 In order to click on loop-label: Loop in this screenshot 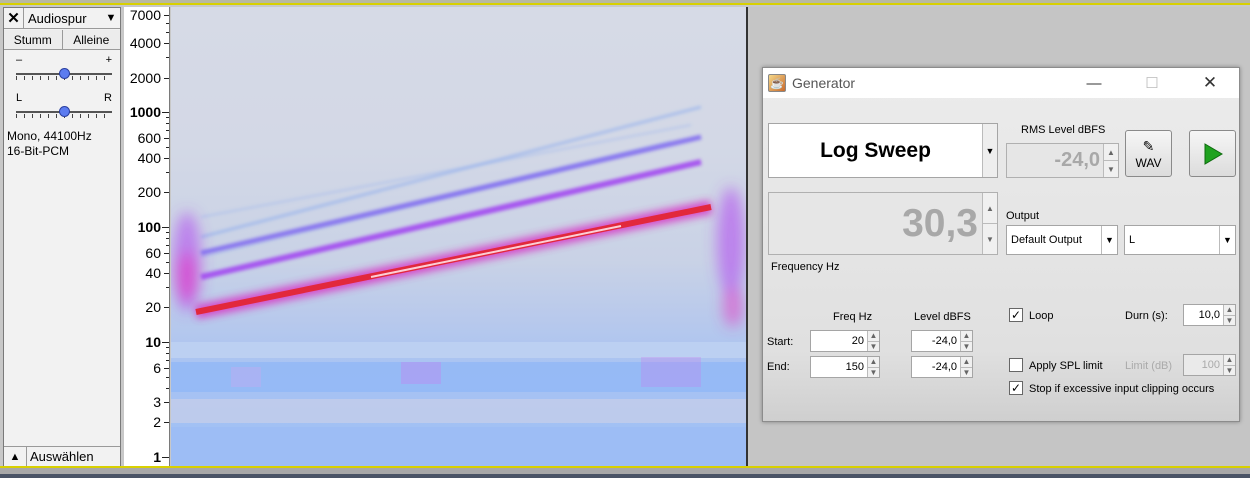, I will do `click(1041, 316)`.